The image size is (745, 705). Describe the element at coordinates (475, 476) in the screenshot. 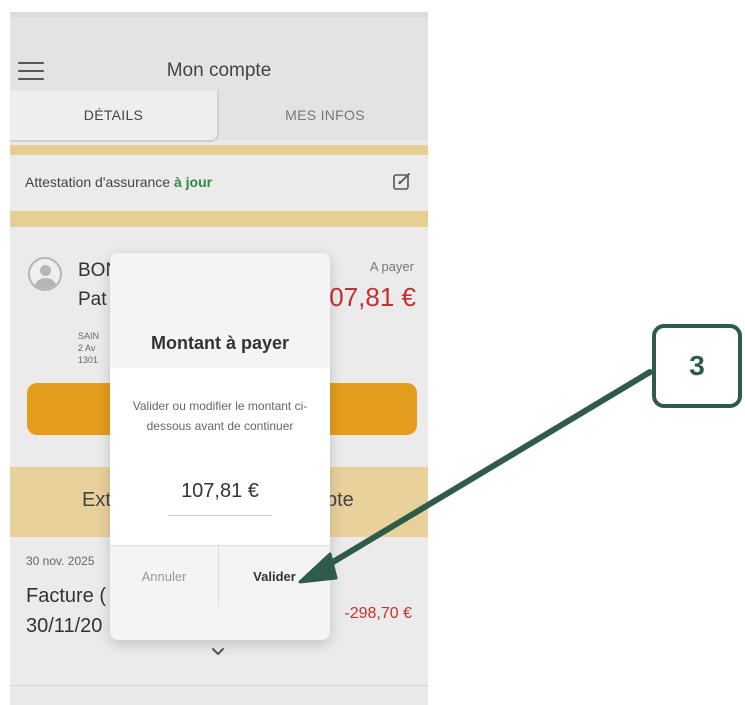

I see `annotation-arrow` at that location.